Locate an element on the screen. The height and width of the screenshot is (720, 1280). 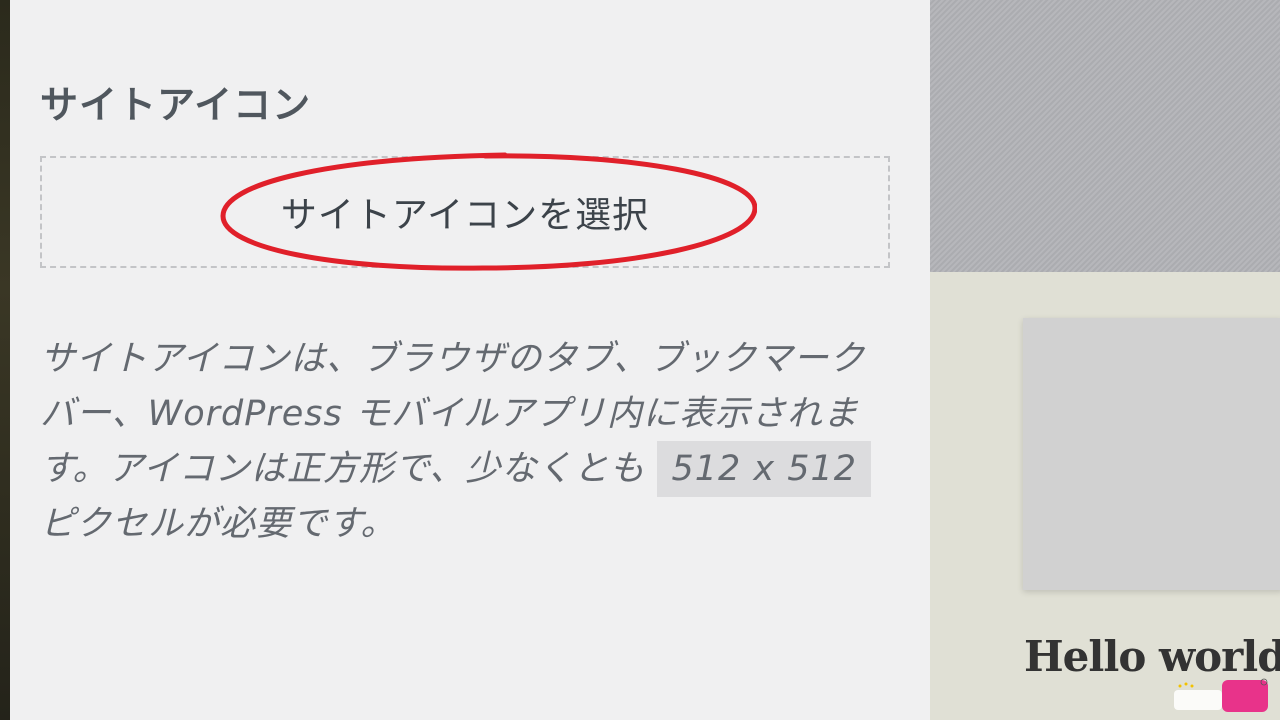
section-title: サイトアイコン is located at coordinates (176, 105).